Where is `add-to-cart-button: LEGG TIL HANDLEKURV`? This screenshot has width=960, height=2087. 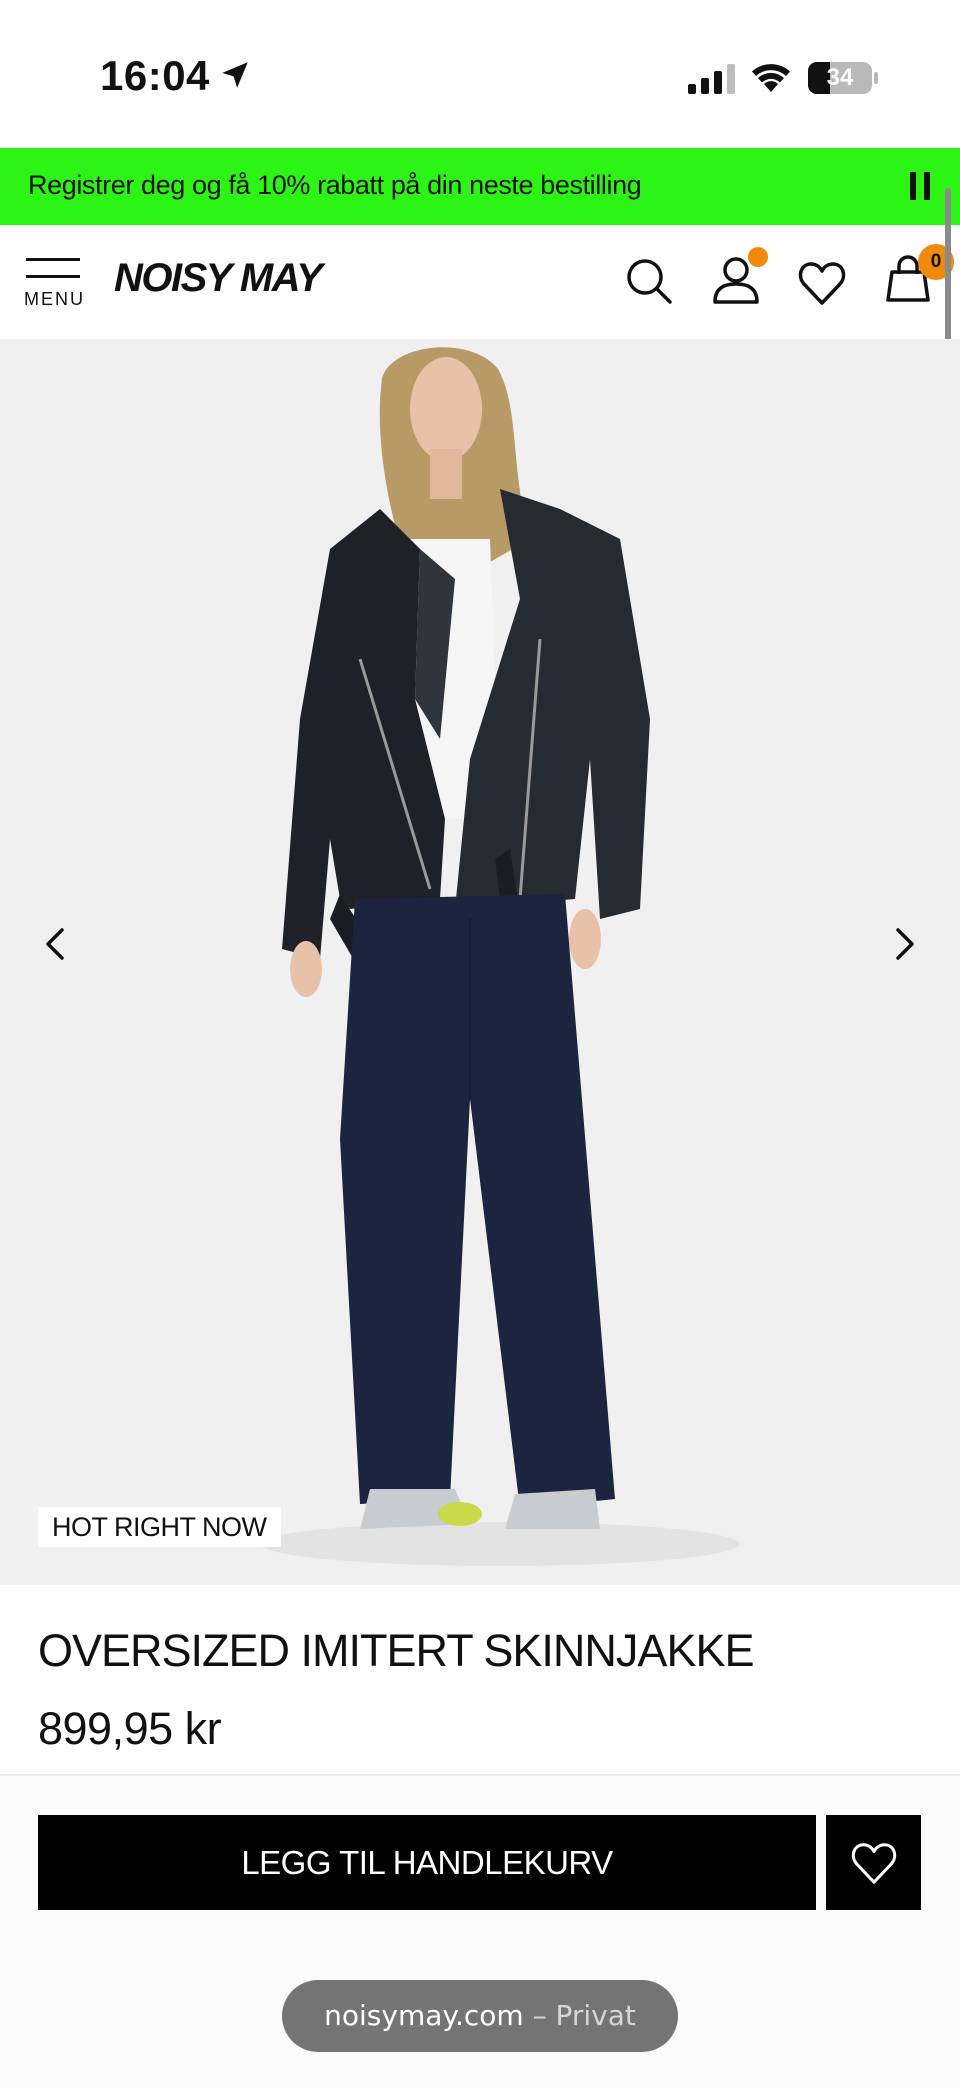 add-to-cart-button: LEGG TIL HANDLEKURV is located at coordinates (427, 1862).